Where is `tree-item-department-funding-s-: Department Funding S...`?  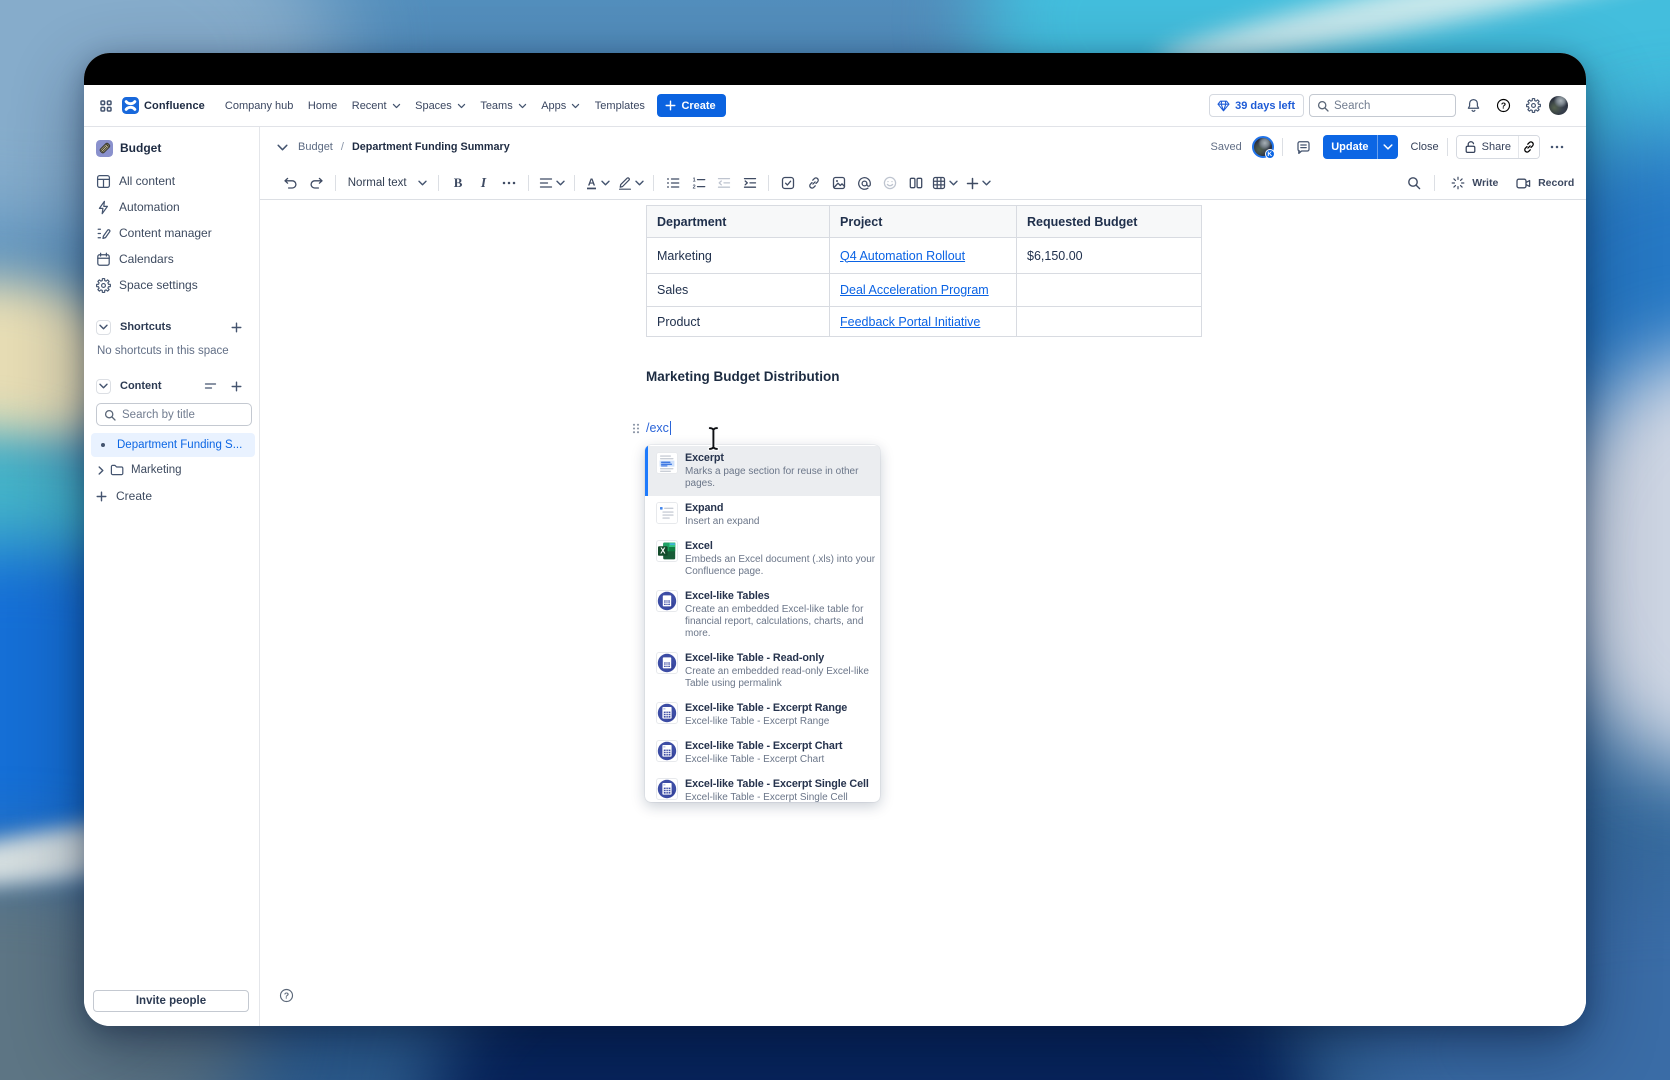 tree-item-department-funding-s-: Department Funding S... is located at coordinates (173, 445).